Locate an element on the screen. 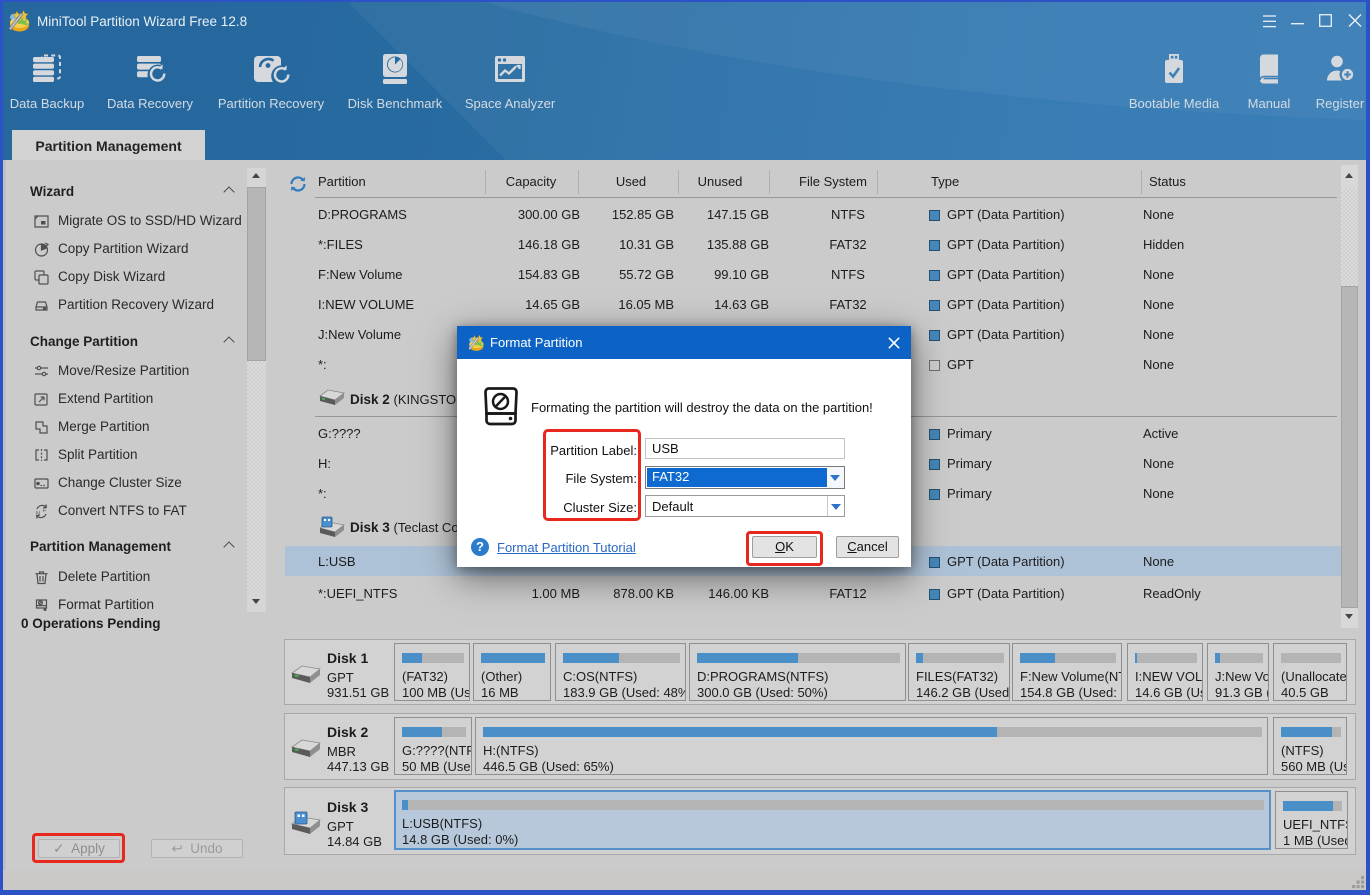 The image size is (1370, 895). svg-text: N is located at coordinates (38, 514).